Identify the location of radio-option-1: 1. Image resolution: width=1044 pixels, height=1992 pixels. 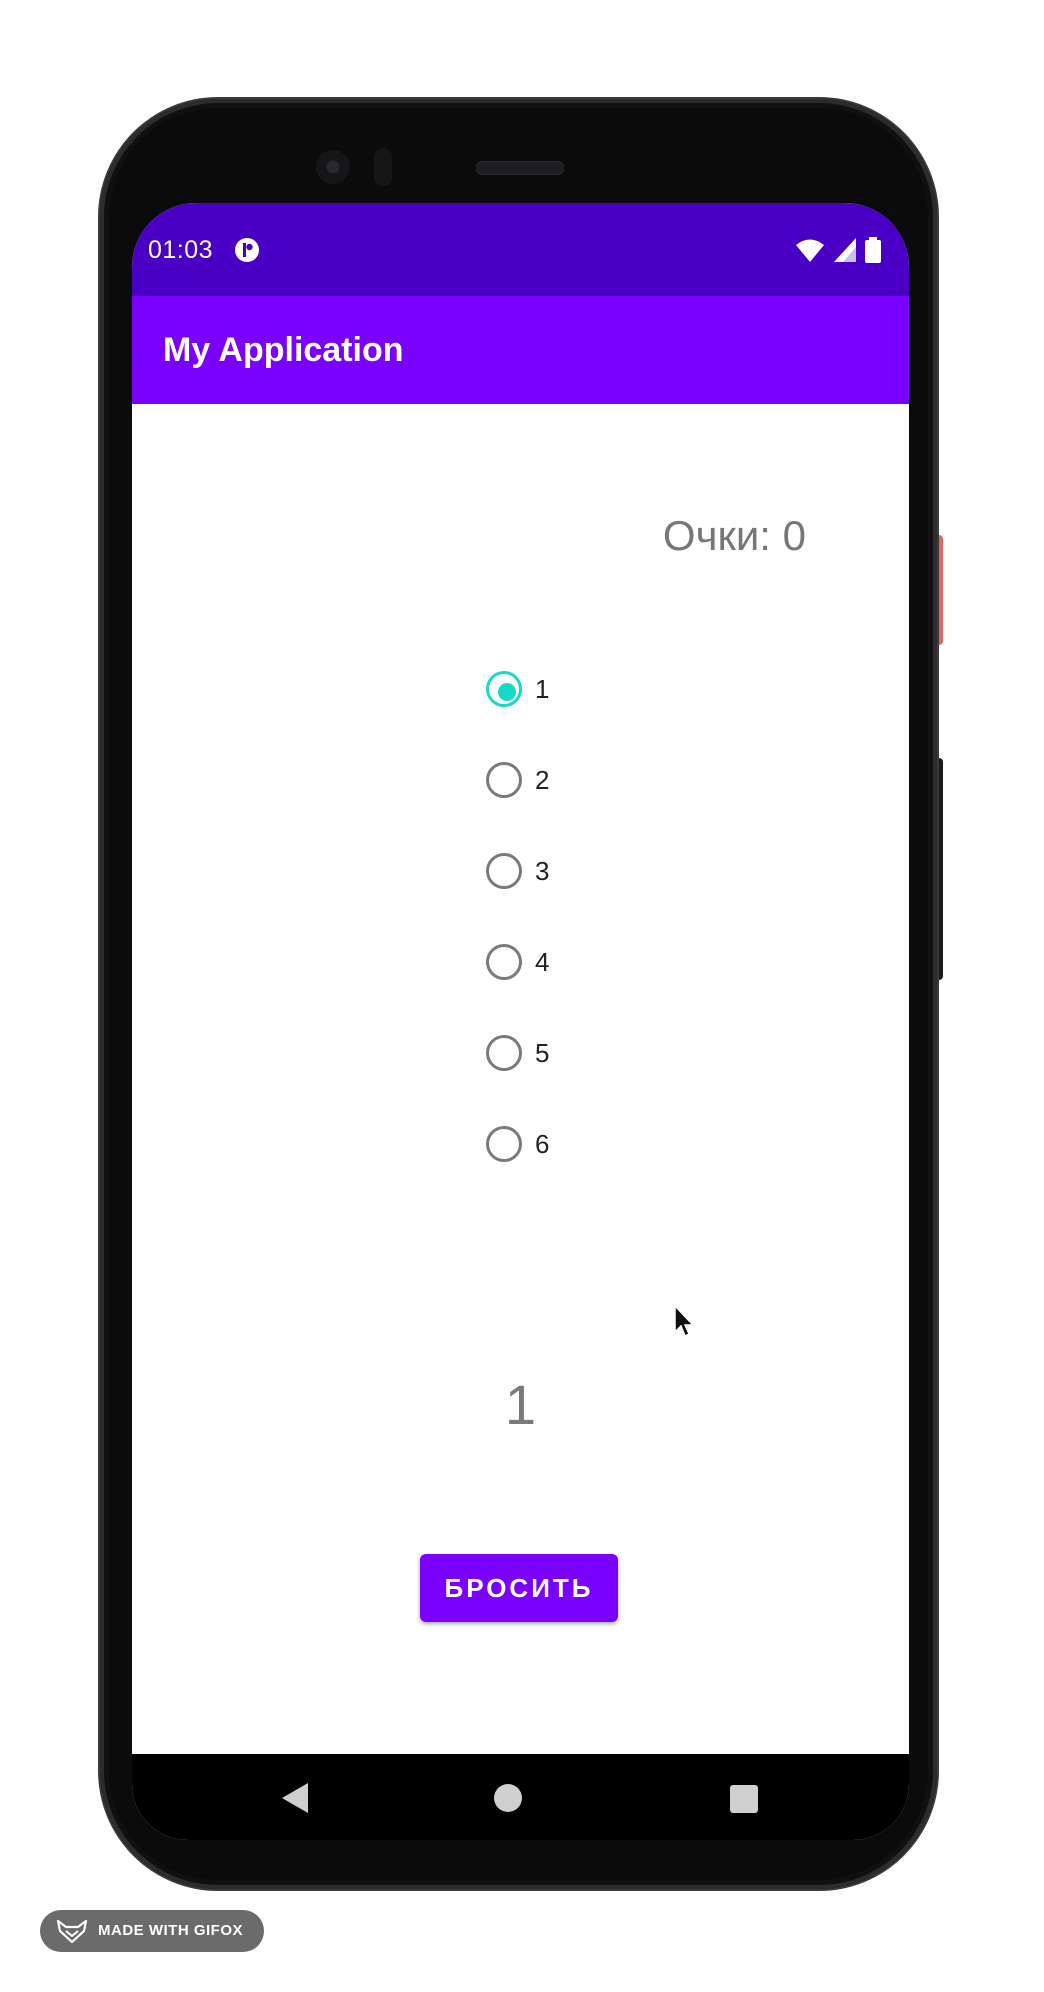
(559, 714).